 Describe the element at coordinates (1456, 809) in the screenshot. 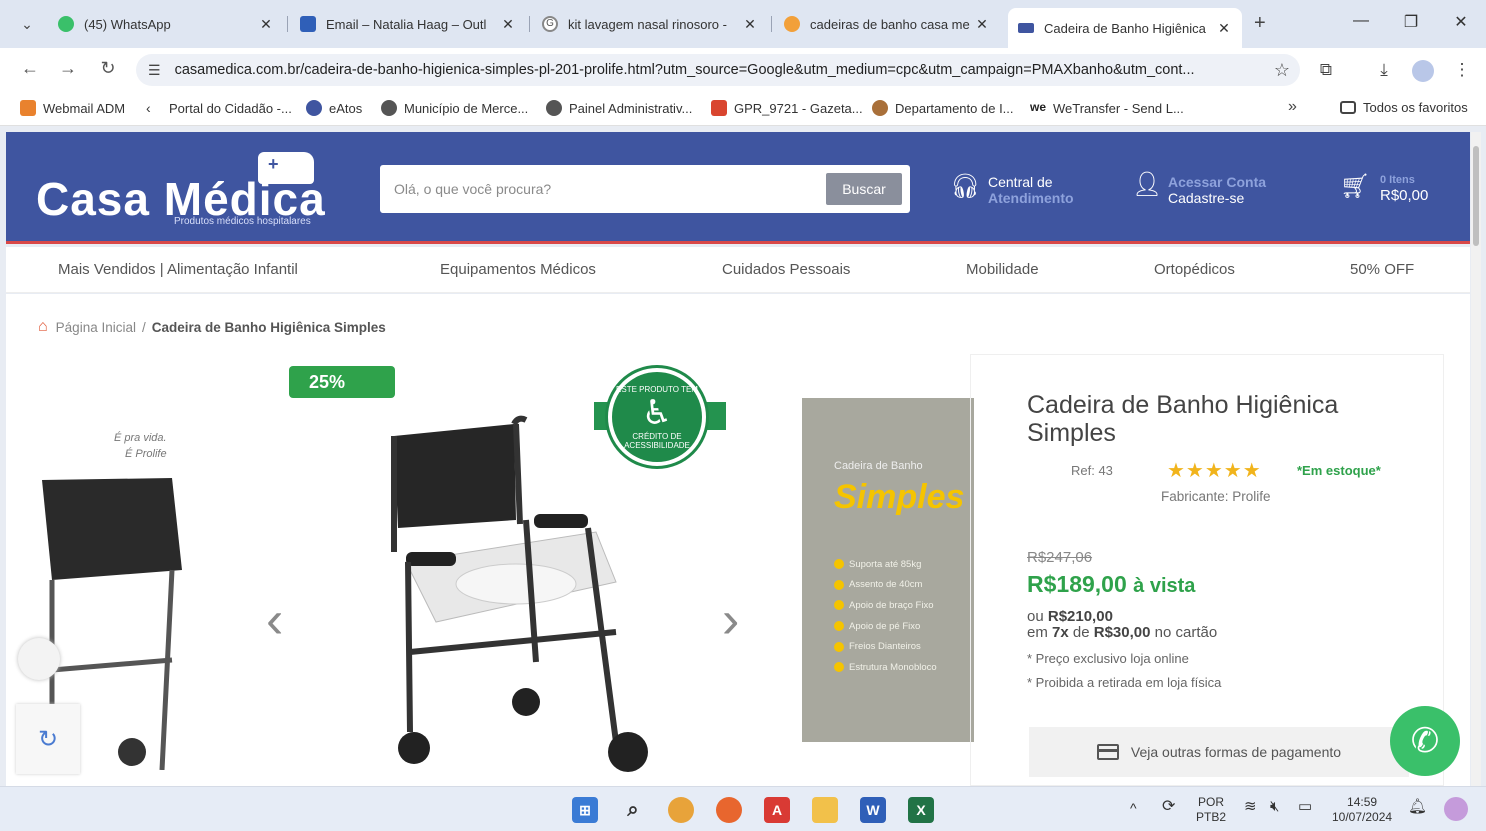

I see `copilot-icon` at that location.